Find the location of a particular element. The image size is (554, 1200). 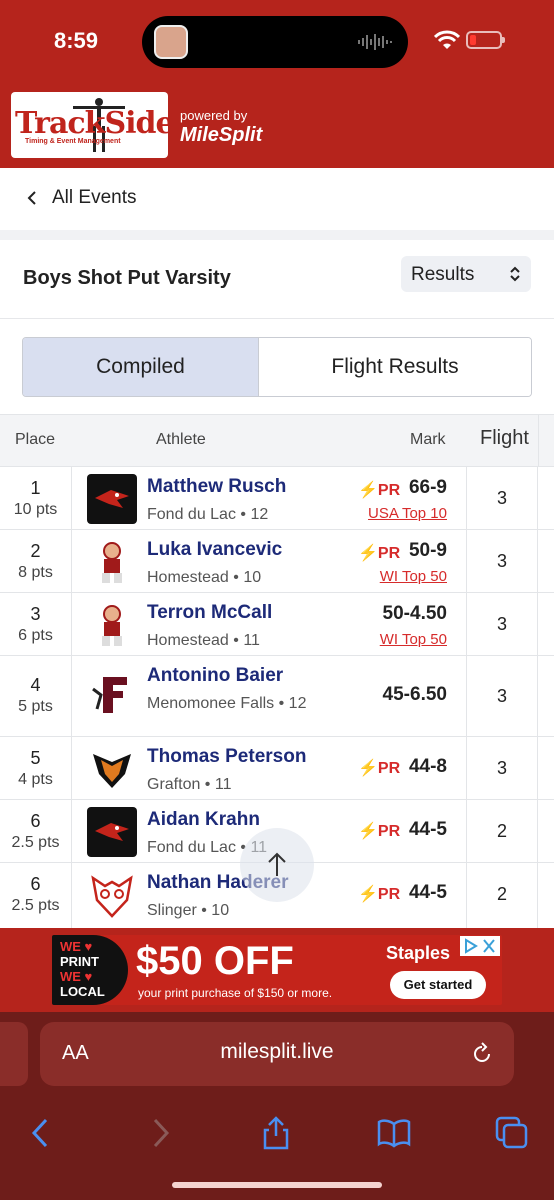

tab-compiled: Compiled is located at coordinates (140, 367).